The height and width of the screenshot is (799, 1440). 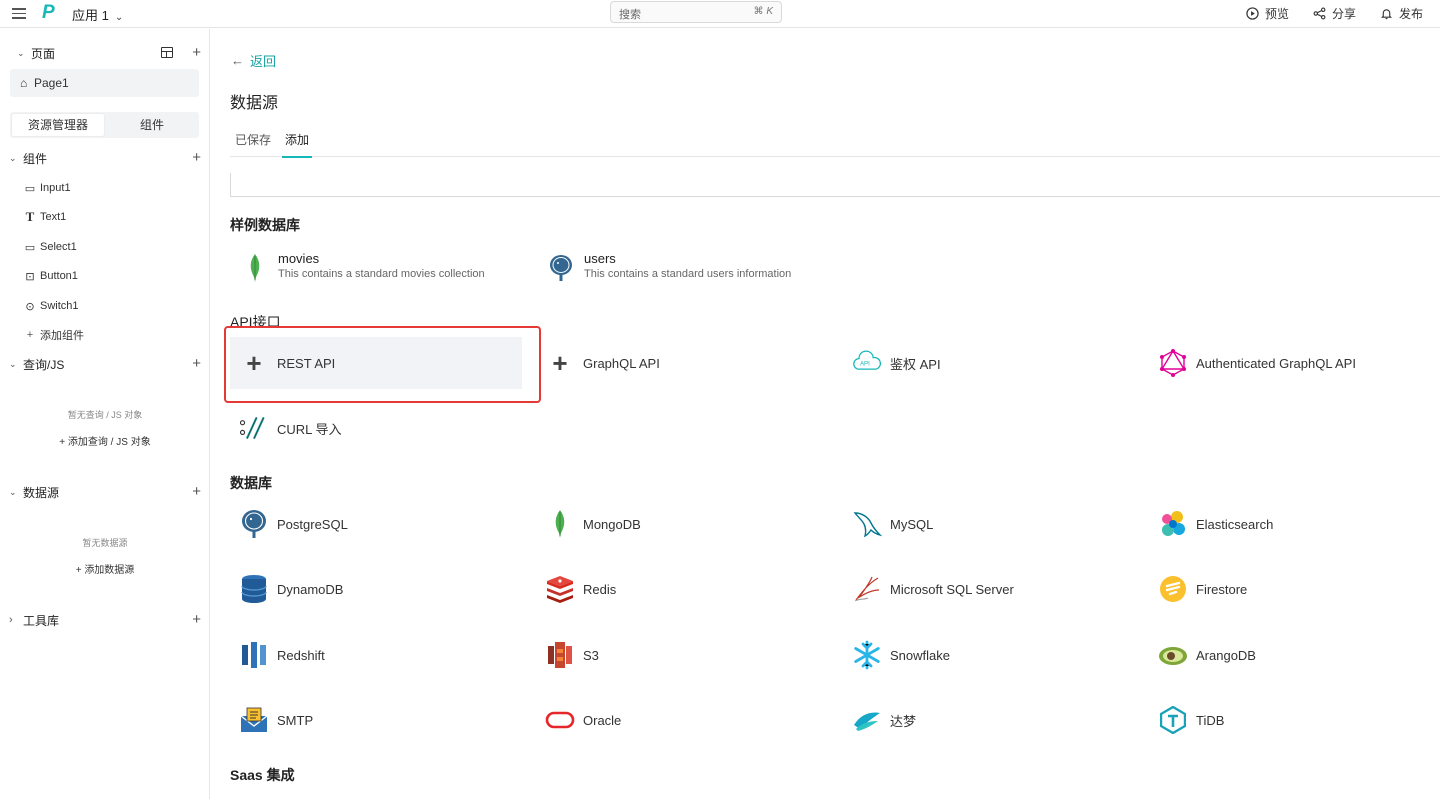 What do you see at coordinates (254, 103) in the screenshot?
I see `page-title: 数据源` at bounding box center [254, 103].